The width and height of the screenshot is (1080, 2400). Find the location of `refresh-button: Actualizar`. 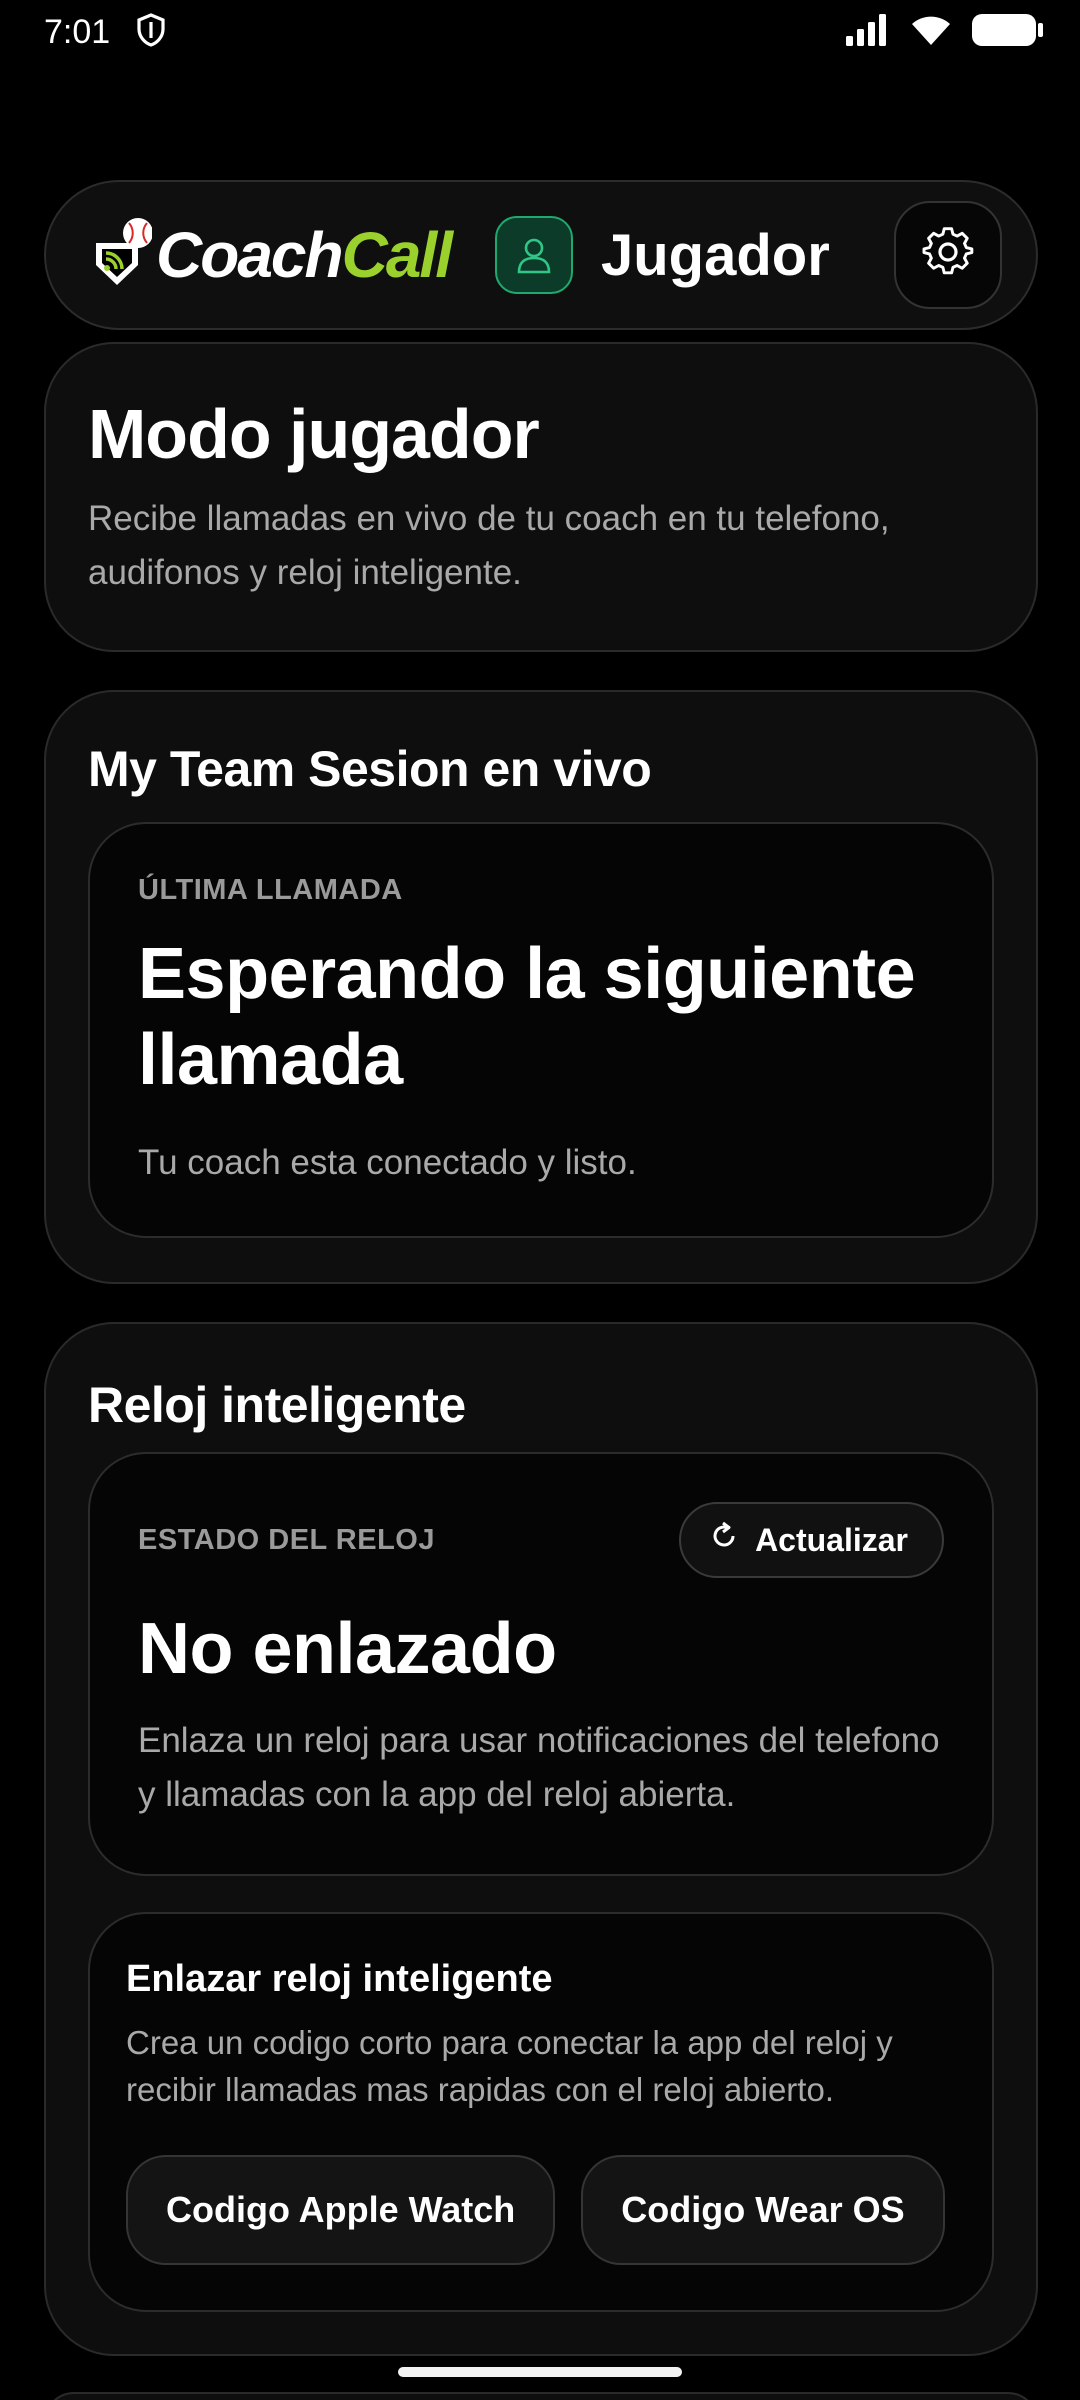

refresh-button: Actualizar is located at coordinates (811, 1540).